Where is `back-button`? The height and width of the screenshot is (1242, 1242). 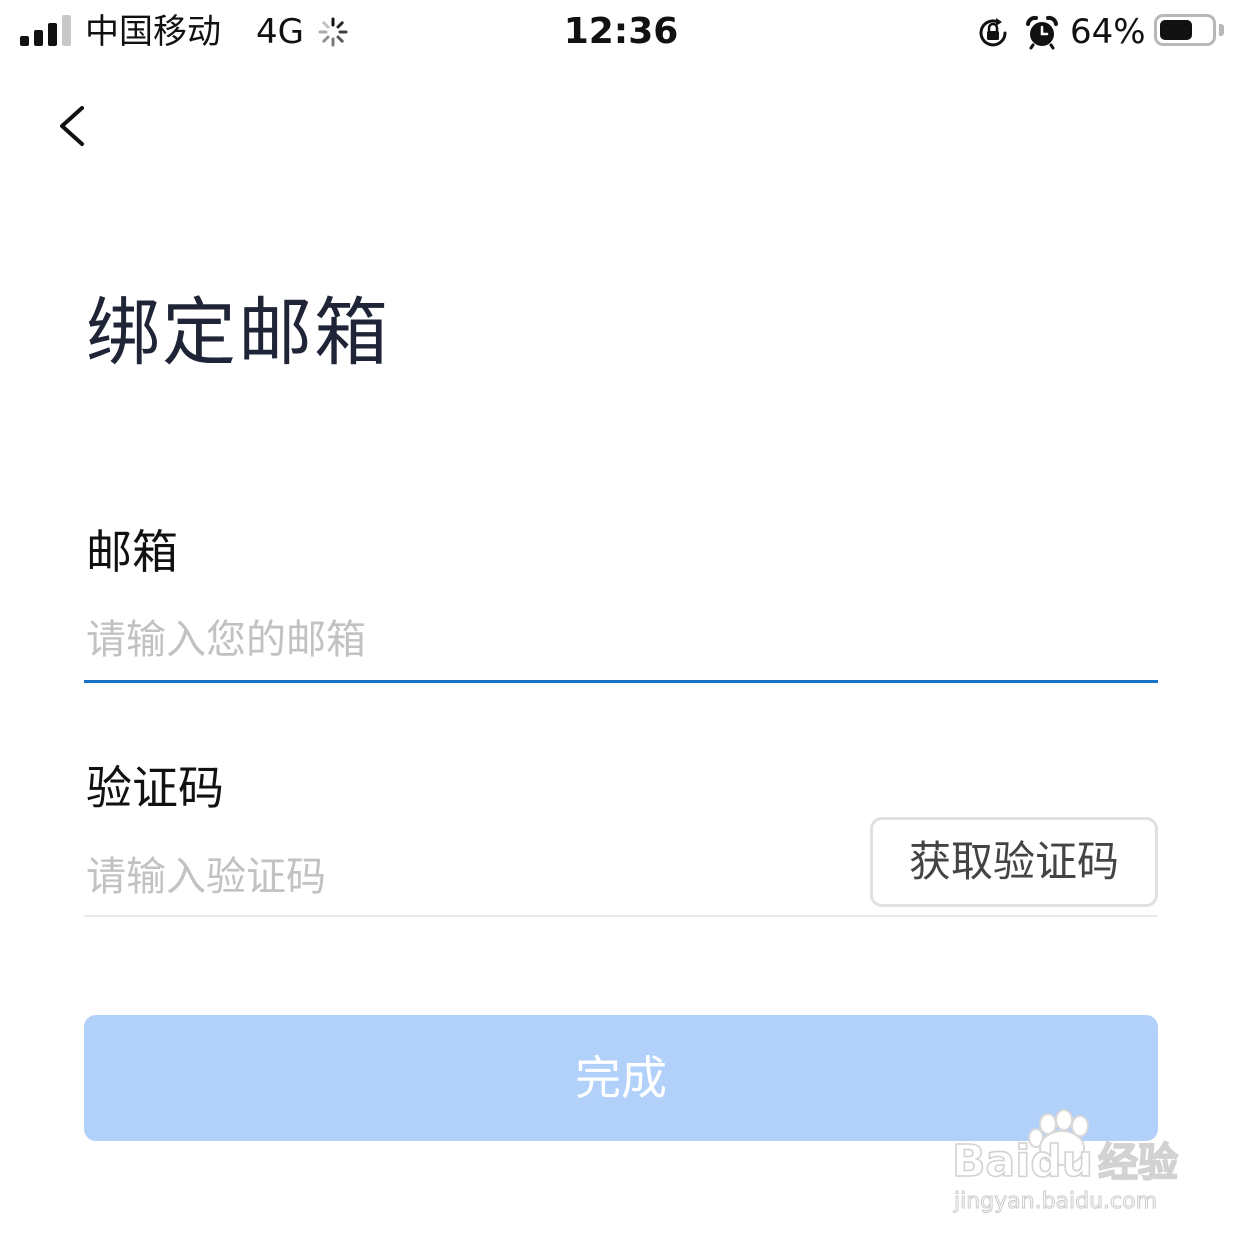 back-button is located at coordinates (75, 126).